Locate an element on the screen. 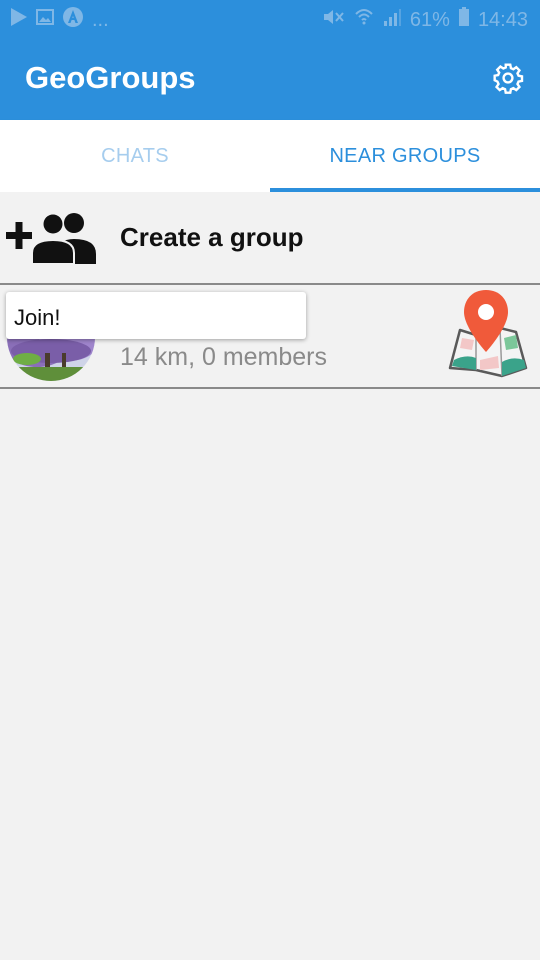 The width and height of the screenshot is (540, 960). battery-icon is located at coordinates (464, 20).